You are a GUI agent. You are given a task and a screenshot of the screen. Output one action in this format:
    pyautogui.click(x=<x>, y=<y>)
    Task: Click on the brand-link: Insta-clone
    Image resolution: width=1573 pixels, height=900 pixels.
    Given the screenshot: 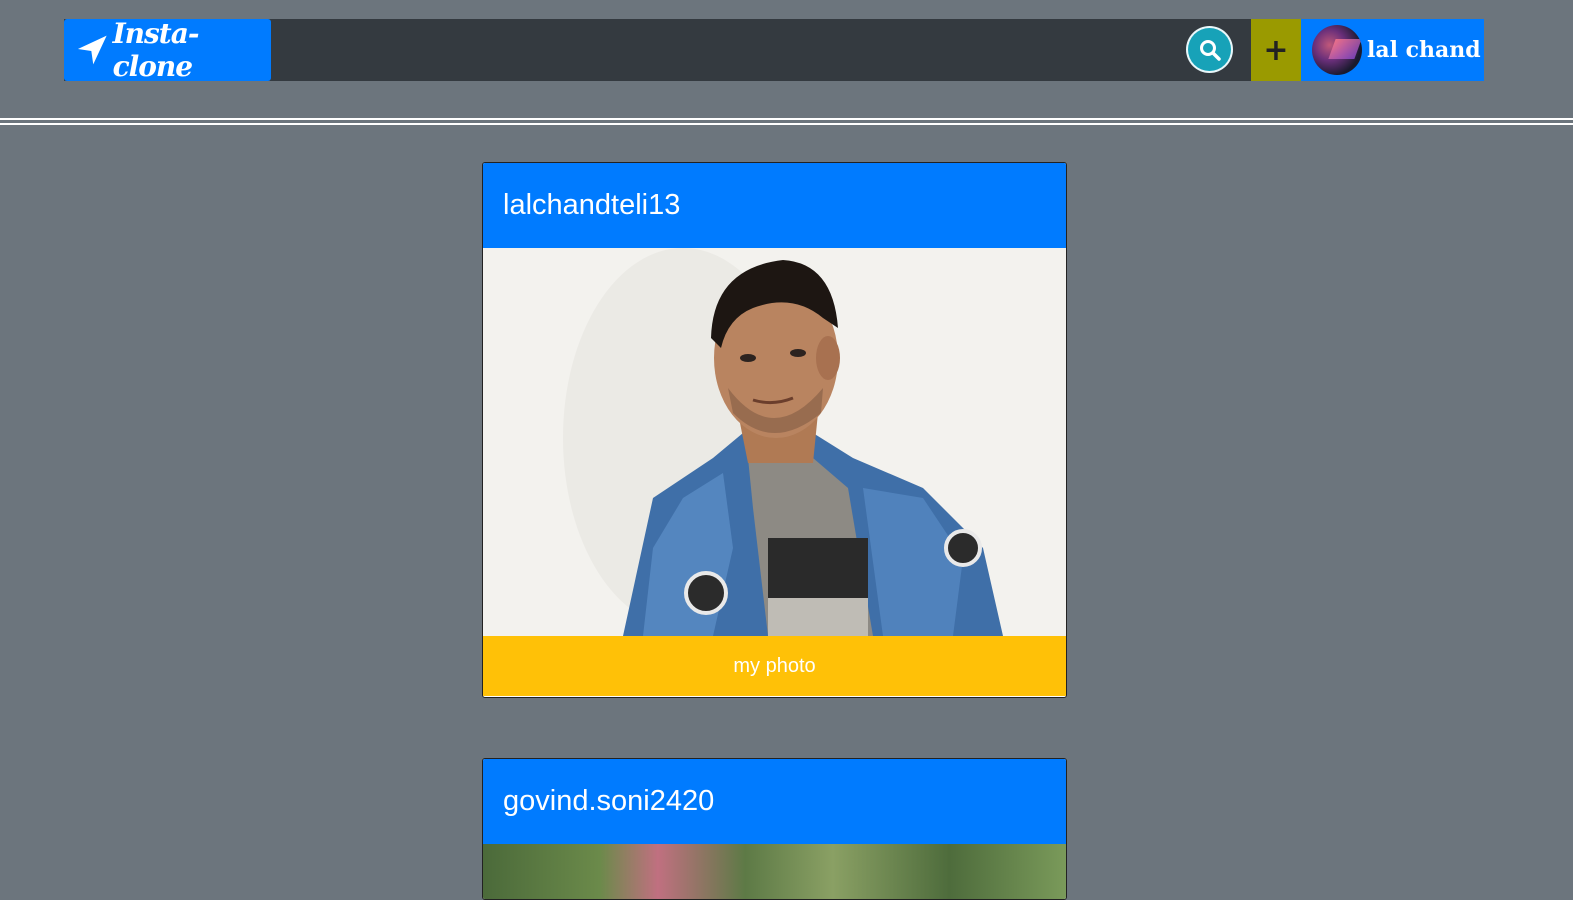 What is the action you would take?
    pyautogui.click(x=167, y=50)
    